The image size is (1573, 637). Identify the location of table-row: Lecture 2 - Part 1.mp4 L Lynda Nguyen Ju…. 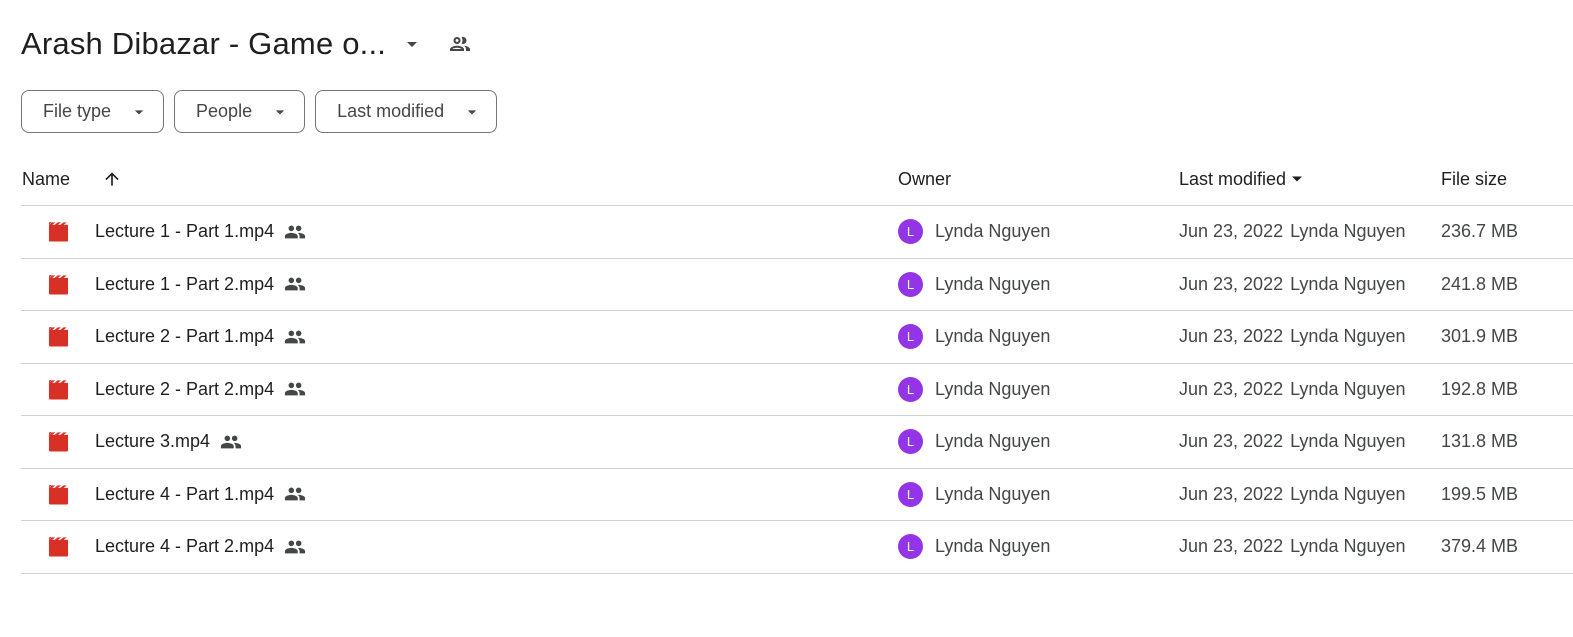
(797, 337).